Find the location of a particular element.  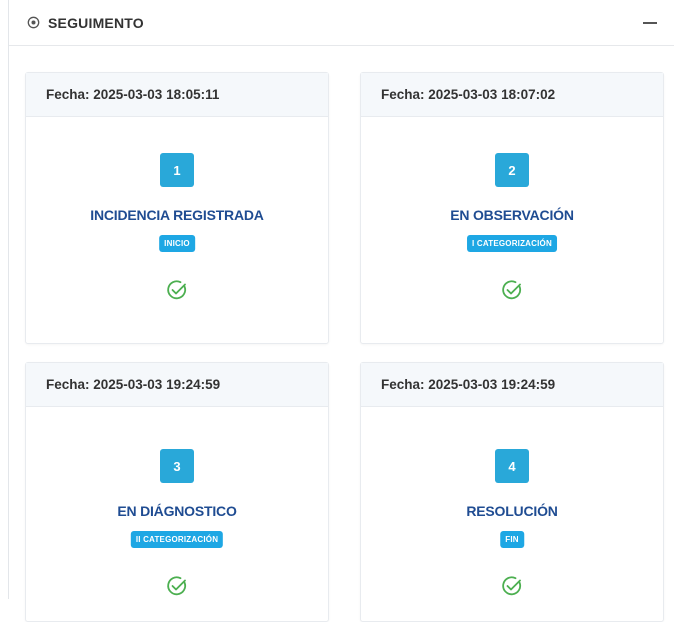

step-badge: FIN is located at coordinates (512, 539).